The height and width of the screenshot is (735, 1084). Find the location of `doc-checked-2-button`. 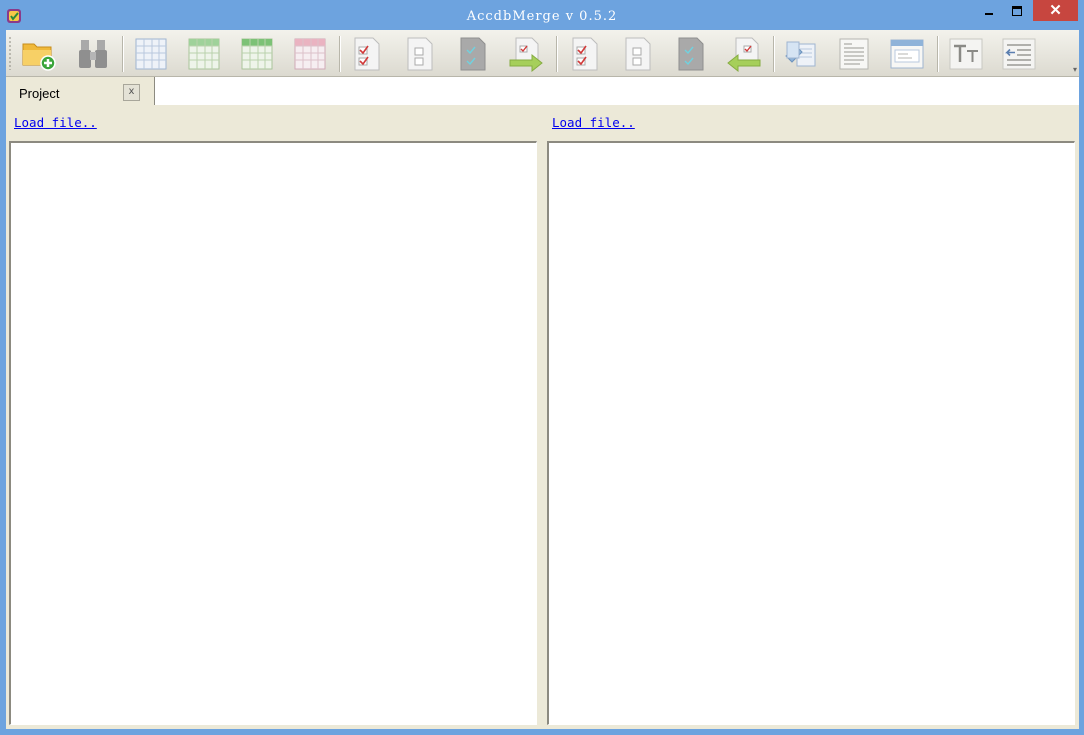

doc-checked-2-button is located at coordinates (585, 54).